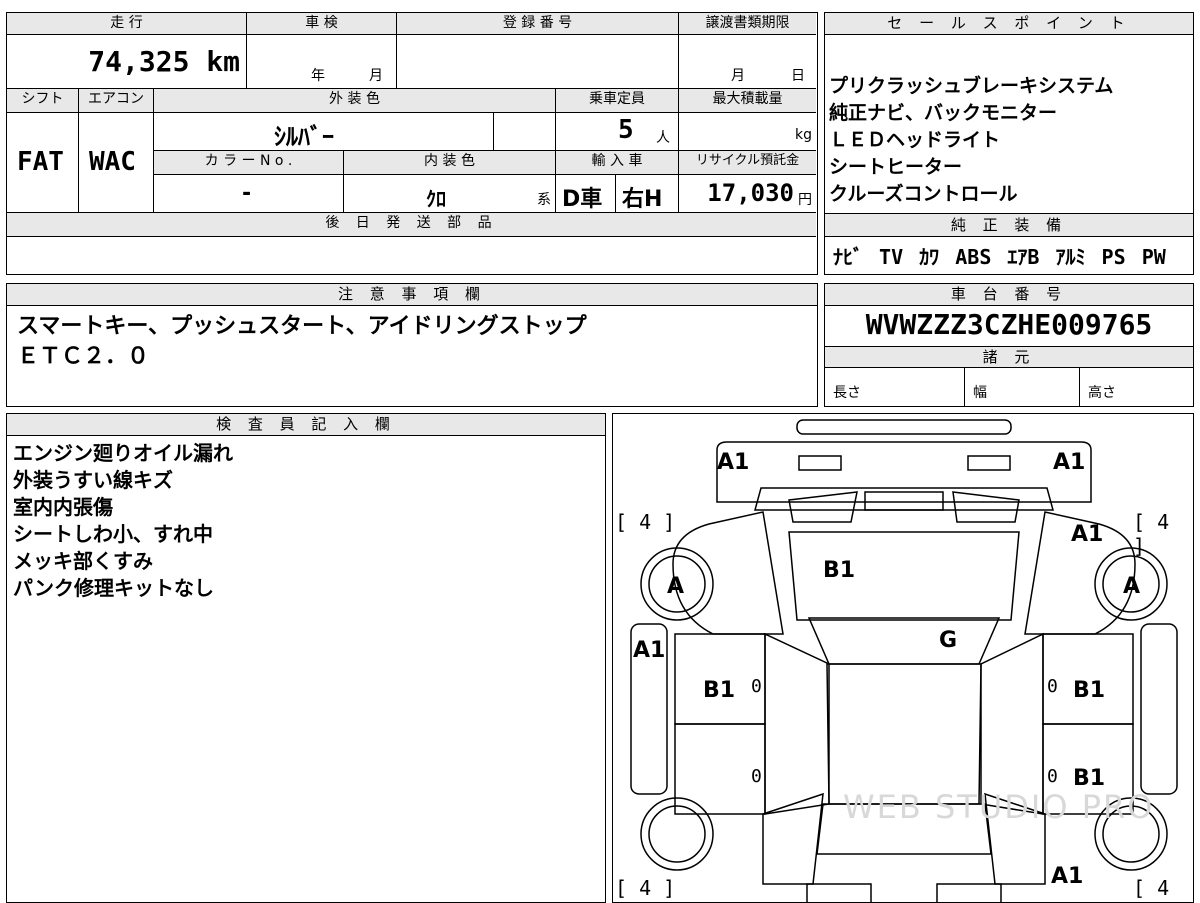  Describe the element at coordinates (738, 76) in the screenshot. I see `transfer-month: 月` at that location.